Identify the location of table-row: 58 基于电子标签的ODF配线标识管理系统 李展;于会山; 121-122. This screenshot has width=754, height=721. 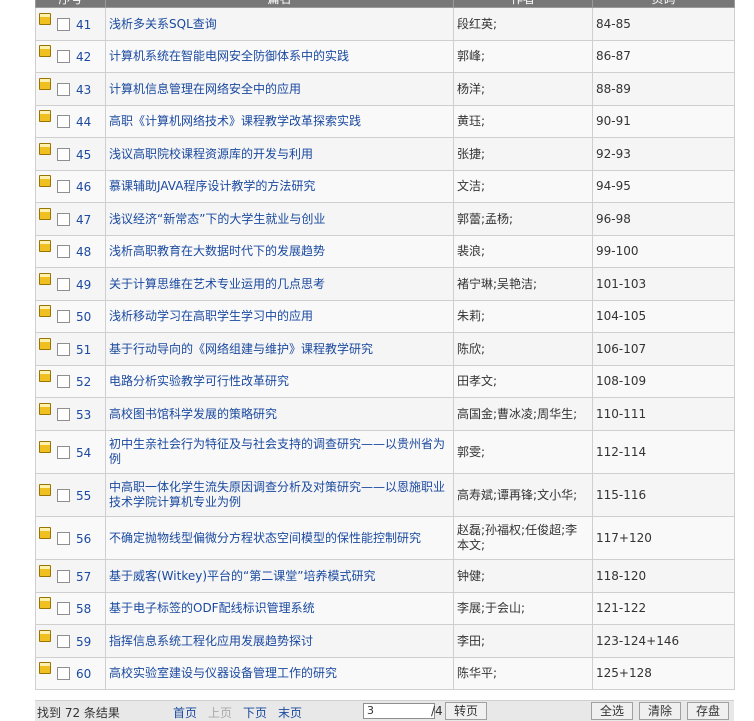
(385, 608).